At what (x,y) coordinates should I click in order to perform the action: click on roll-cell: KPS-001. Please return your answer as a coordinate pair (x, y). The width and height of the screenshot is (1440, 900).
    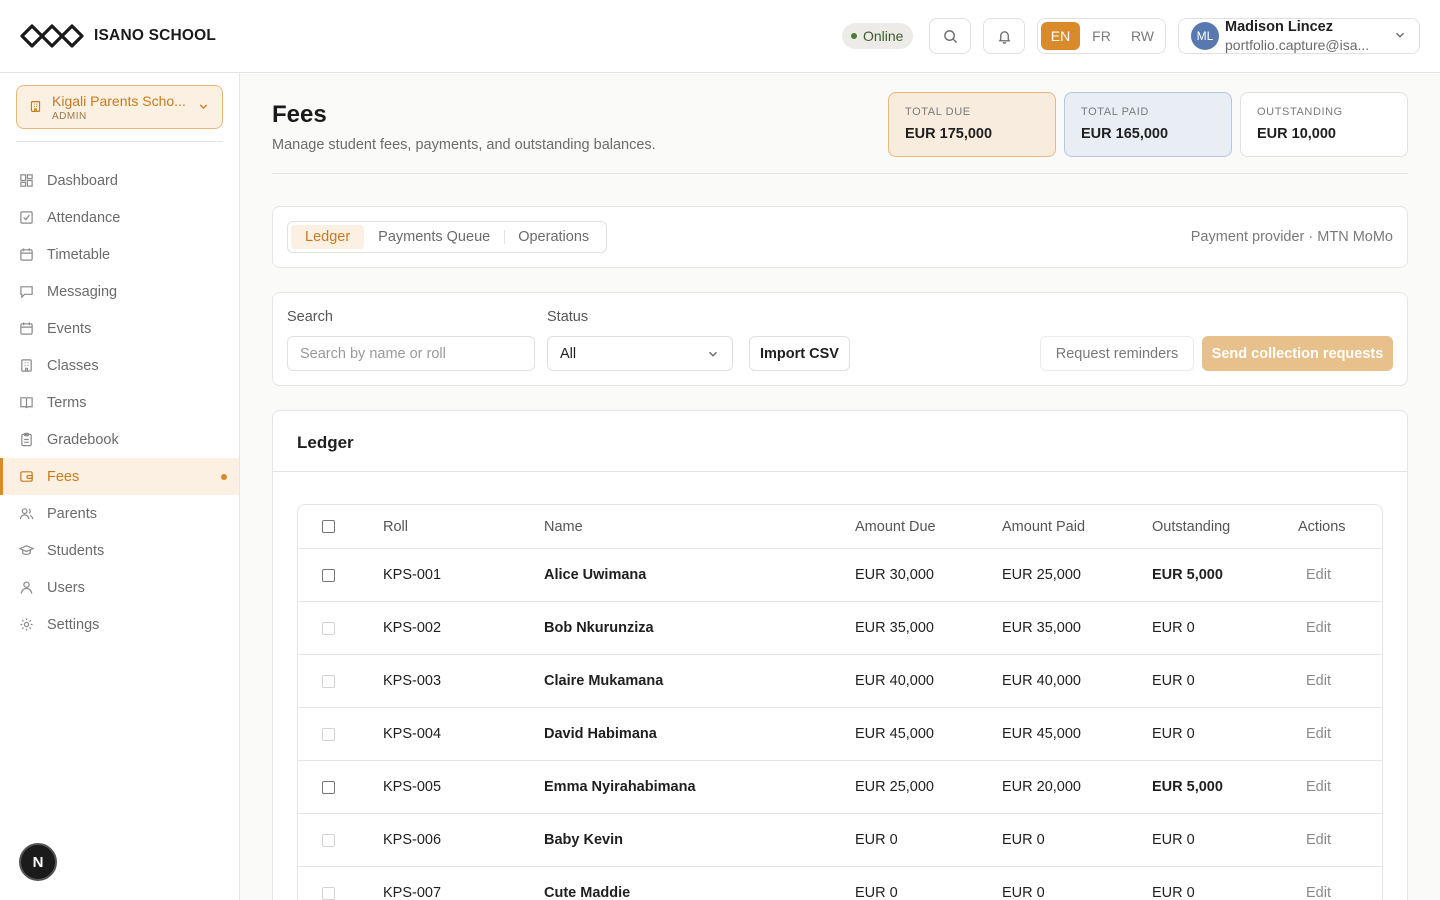
    Looking at the image, I should click on (412, 575).